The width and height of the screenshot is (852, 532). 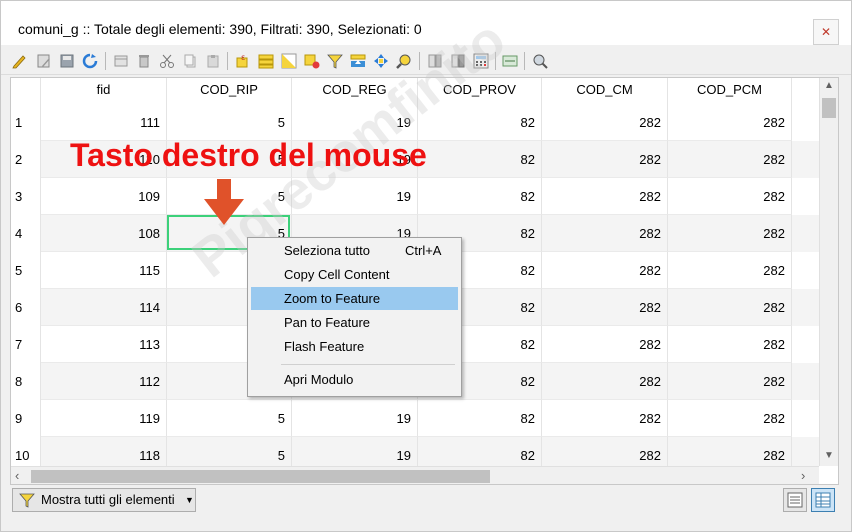 What do you see at coordinates (104, 344) in the screenshot?
I see `table-cell-fid: 113` at bounding box center [104, 344].